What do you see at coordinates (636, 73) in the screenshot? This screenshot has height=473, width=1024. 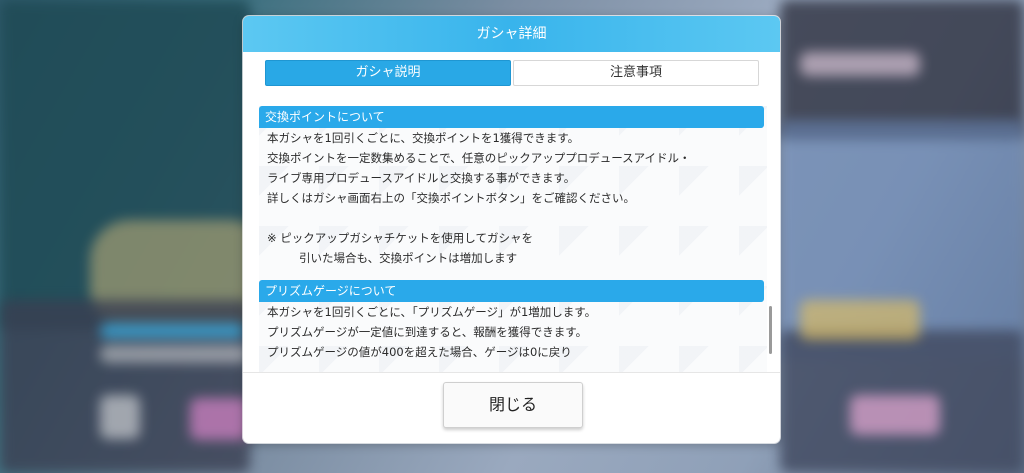 I see `tab-notes: 注意事項` at bounding box center [636, 73].